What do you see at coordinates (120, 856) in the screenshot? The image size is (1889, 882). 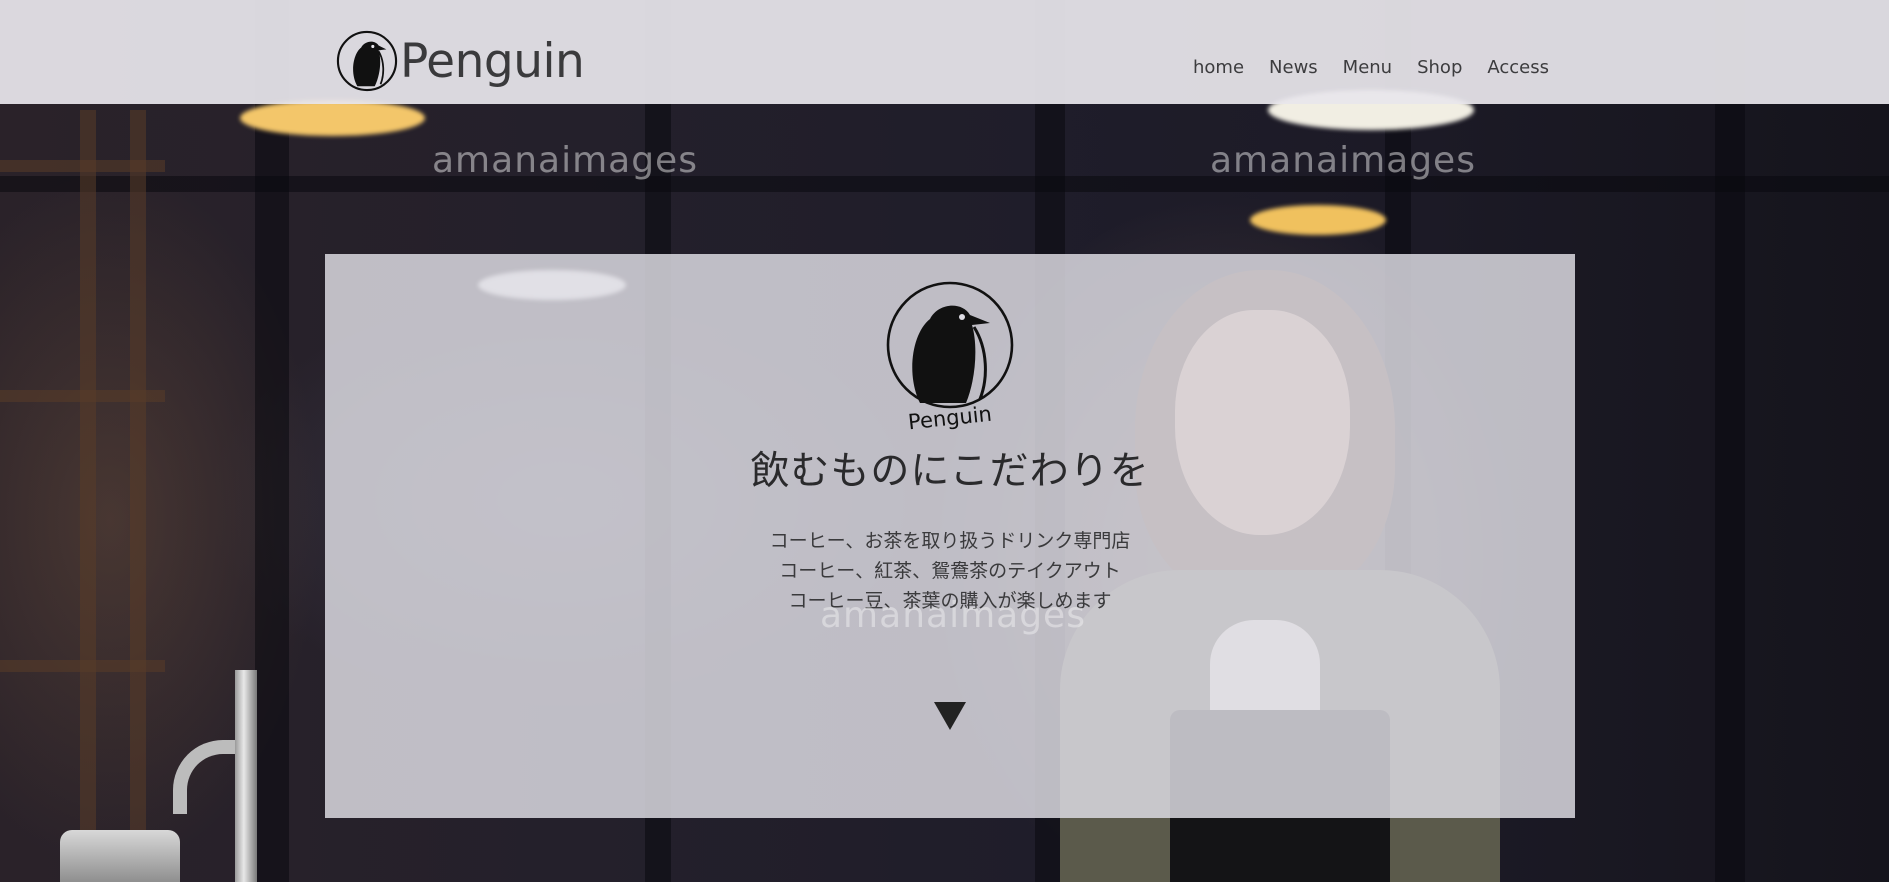 I see `background-pot` at bounding box center [120, 856].